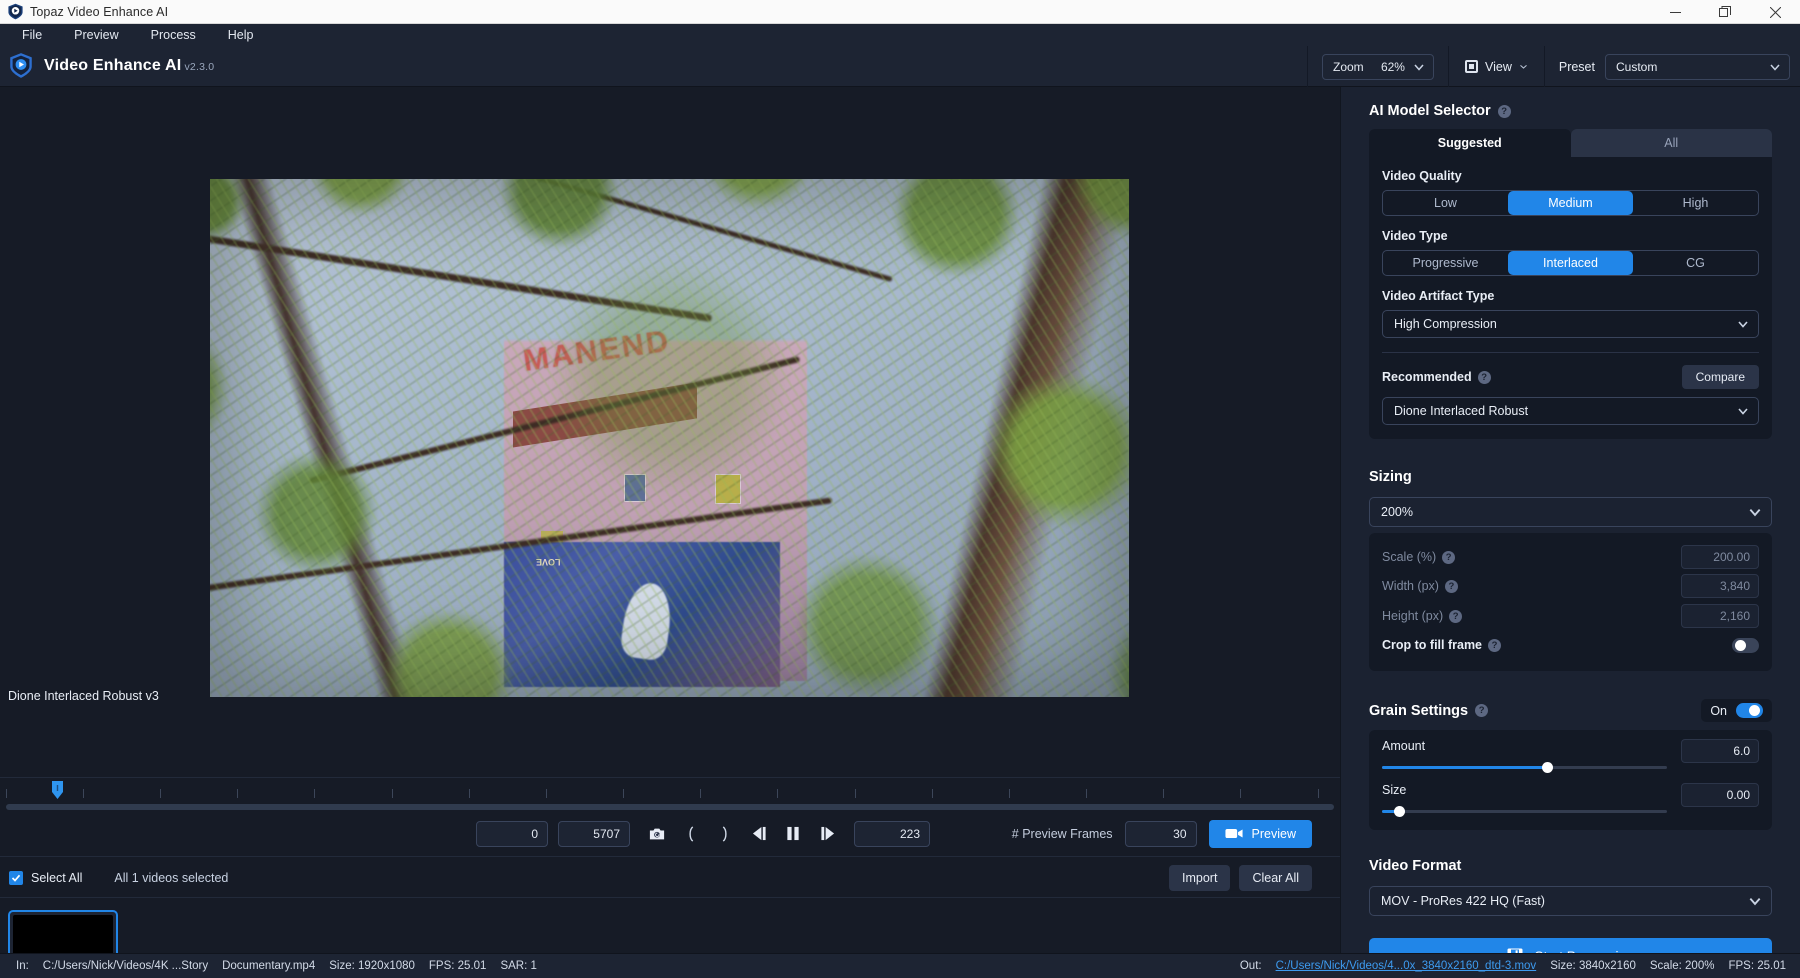 This screenshot has width=1800, height=978. Describe the element at coordinates (1392, 66) in the screenshot. I see `zoom-value: 62%` at that location.